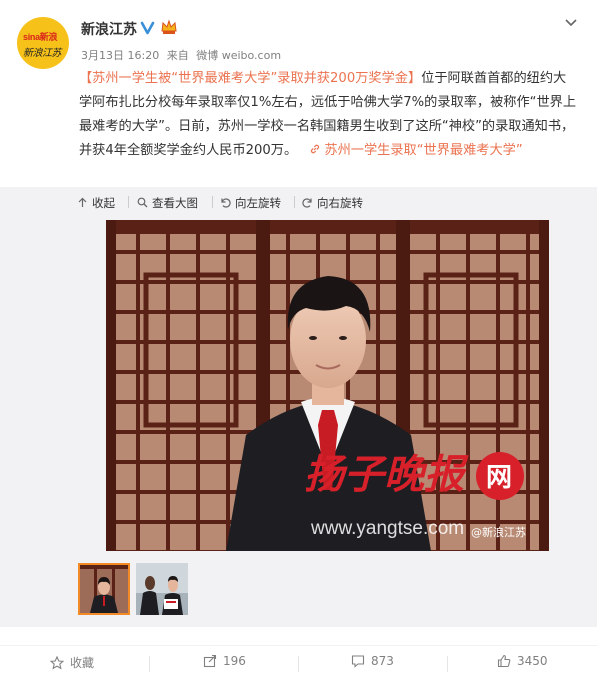 Image resolution: width=597 pixels, height=681 pixels. Describe the element at coordinates (226, 203) in the screenshot. I see `rotate-left-icon` at that location.